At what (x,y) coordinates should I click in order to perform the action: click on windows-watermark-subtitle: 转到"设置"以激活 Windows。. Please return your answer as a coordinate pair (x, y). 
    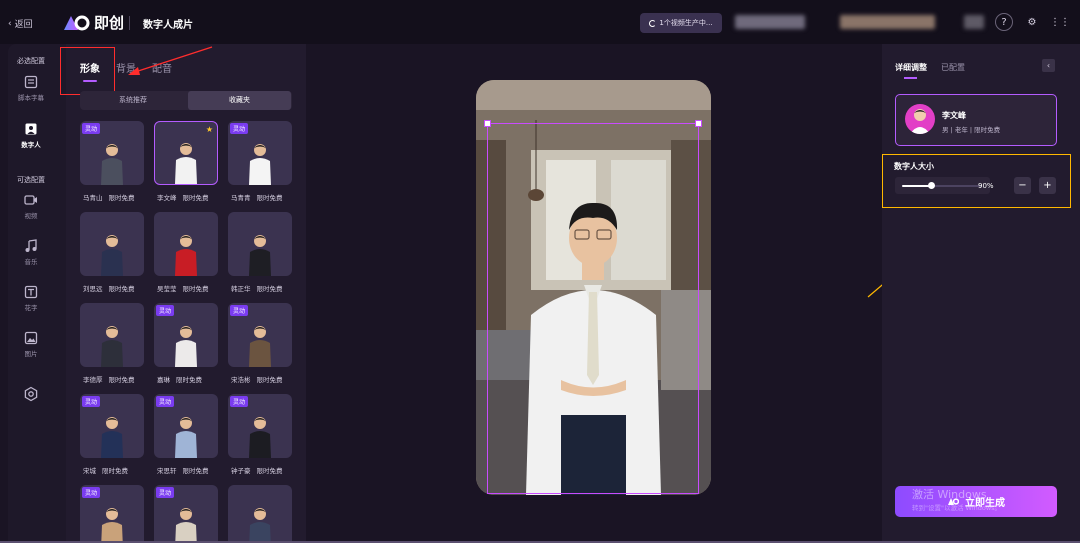
    Looking at the image, I should click on (957, 508).